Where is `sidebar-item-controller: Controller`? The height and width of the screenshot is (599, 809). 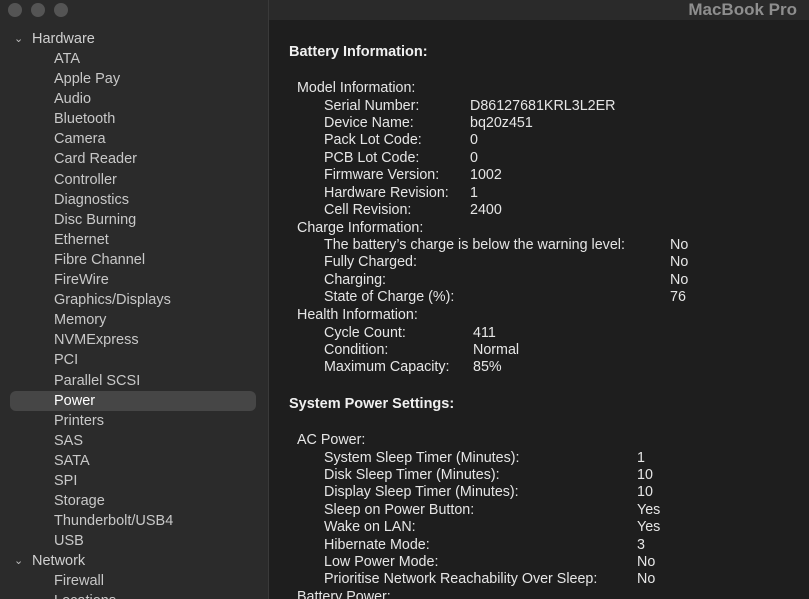 sidebar-item-controller: Controller is located at coordinates (133, 180).